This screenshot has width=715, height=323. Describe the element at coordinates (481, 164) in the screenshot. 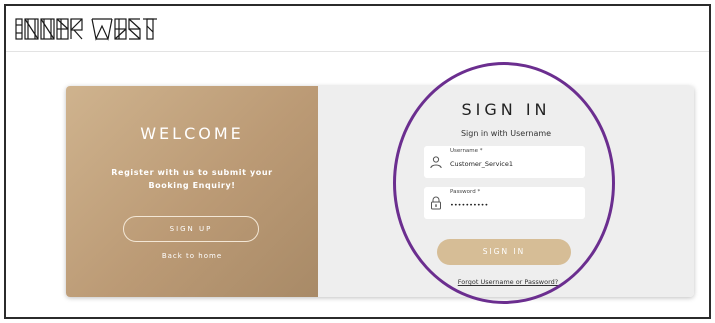

I see `username-input: Customer_Service1` at that location.